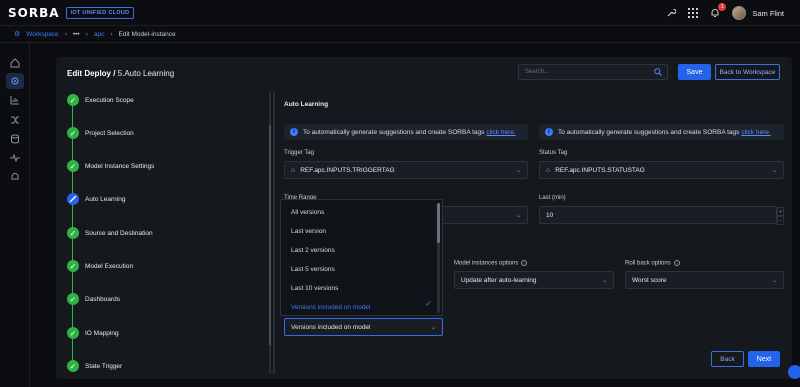 This screenshot has height=387, width=800. I want to click on pencil-icon, so click(73, 199).